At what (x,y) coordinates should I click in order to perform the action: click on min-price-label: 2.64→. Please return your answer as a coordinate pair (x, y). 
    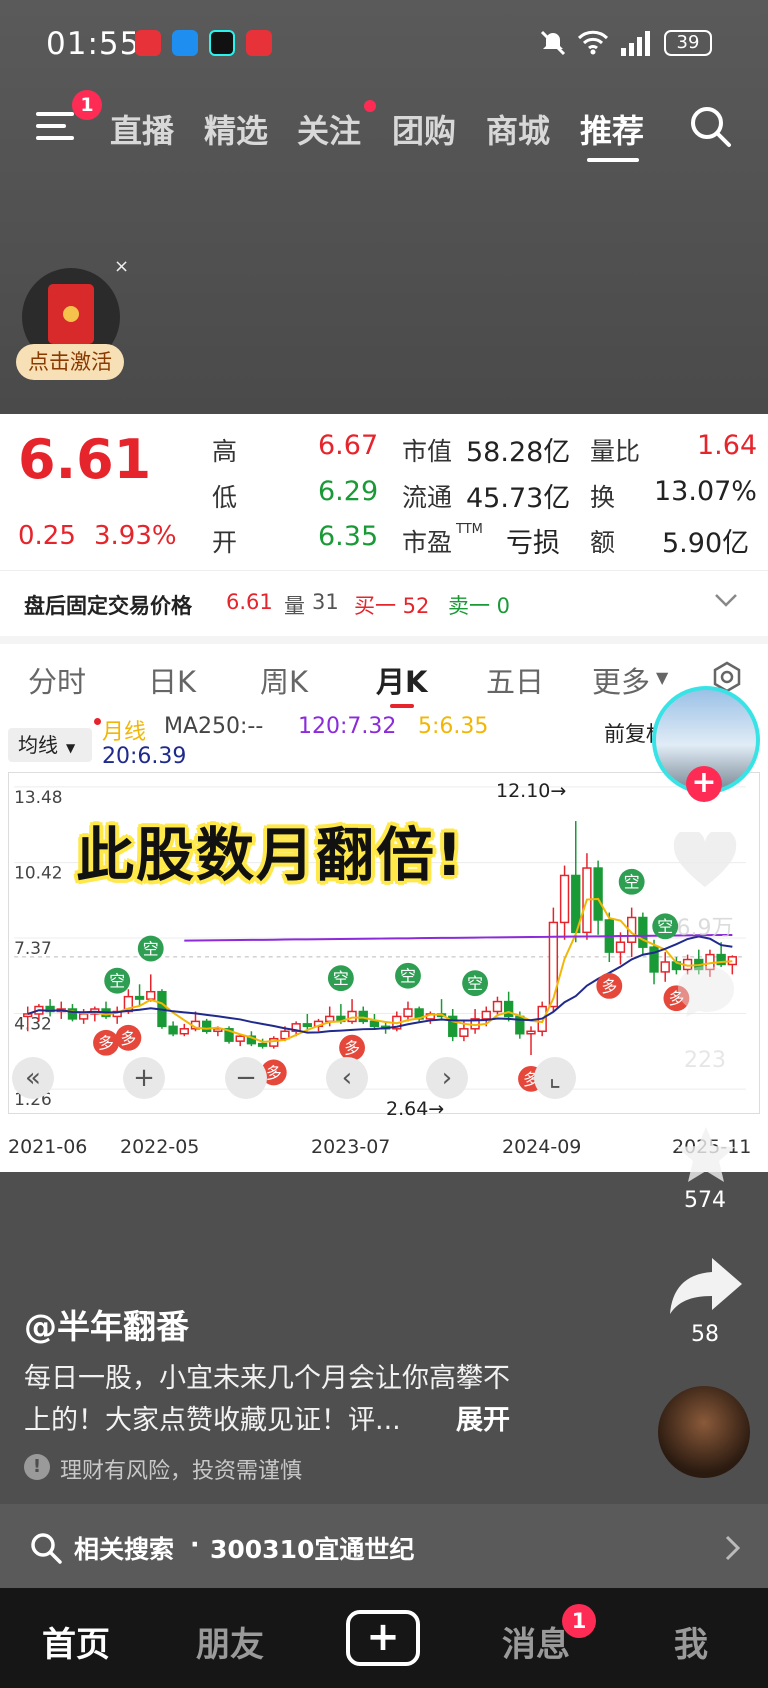
    Looking at the image, I should click on (415, 1109).